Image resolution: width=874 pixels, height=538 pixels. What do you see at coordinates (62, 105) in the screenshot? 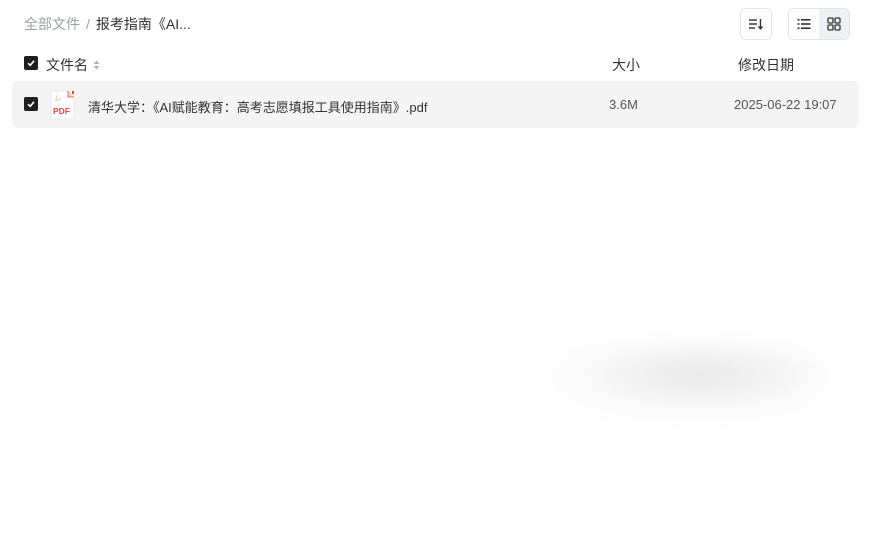
I see `pdf-icon: PDF` at bounding box center [62, 105].